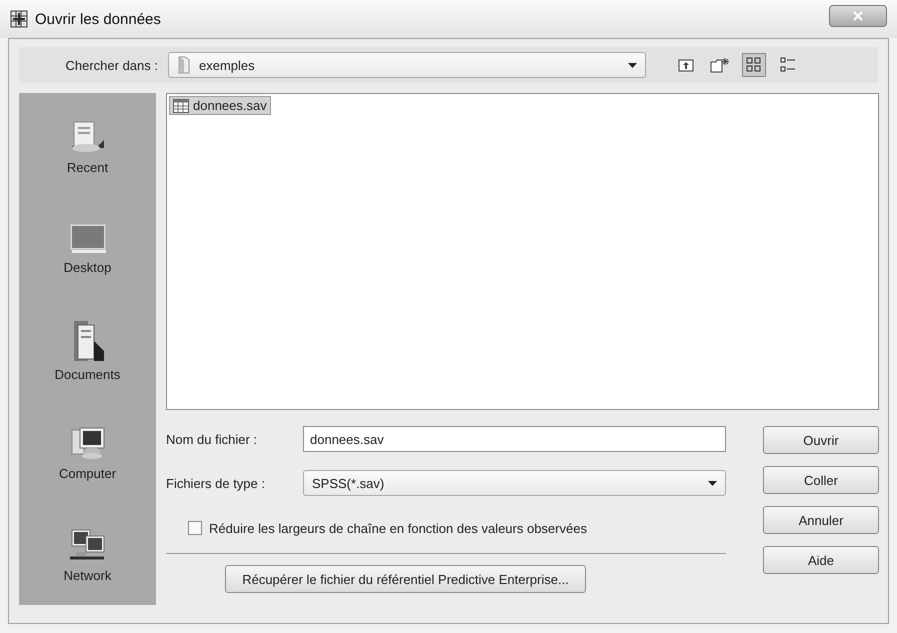  What do you see at coordinates (88, 239) in the screenshot?
I see `monitor-icon` at bounding box center [88, 239].